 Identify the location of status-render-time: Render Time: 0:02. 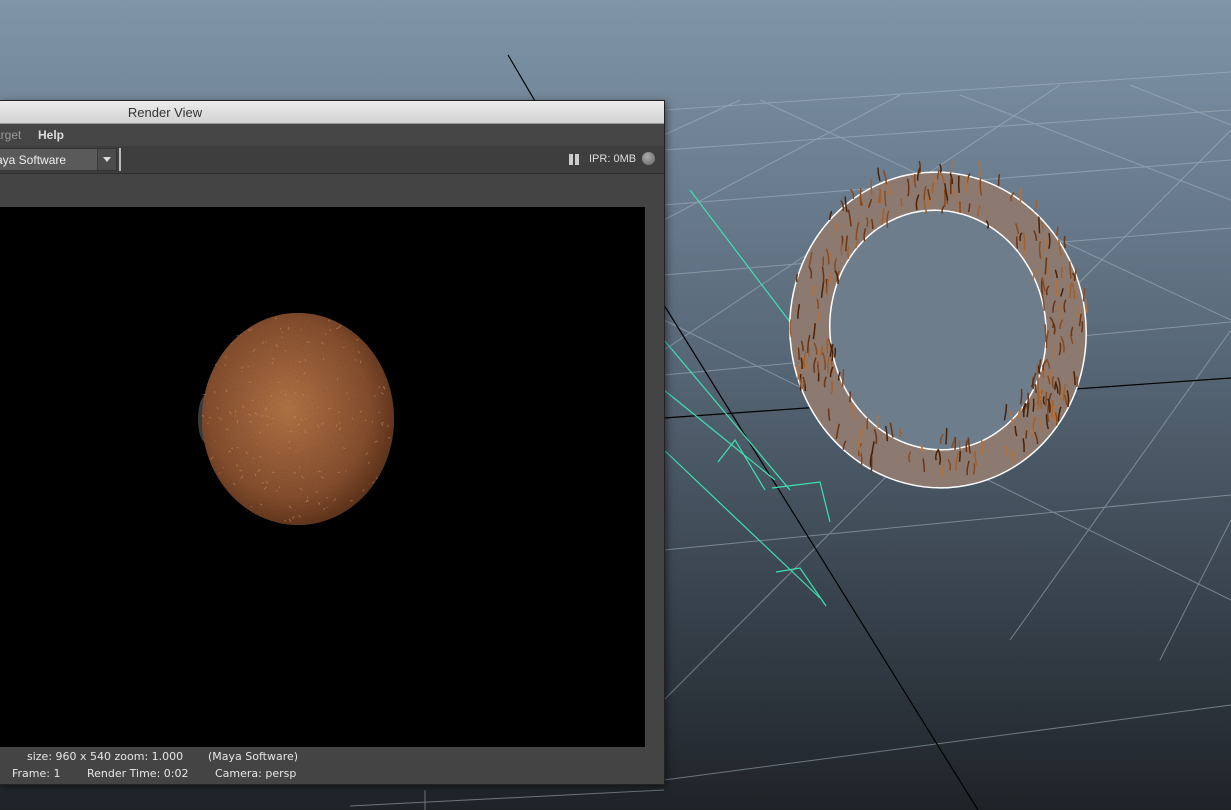
(138, 773).